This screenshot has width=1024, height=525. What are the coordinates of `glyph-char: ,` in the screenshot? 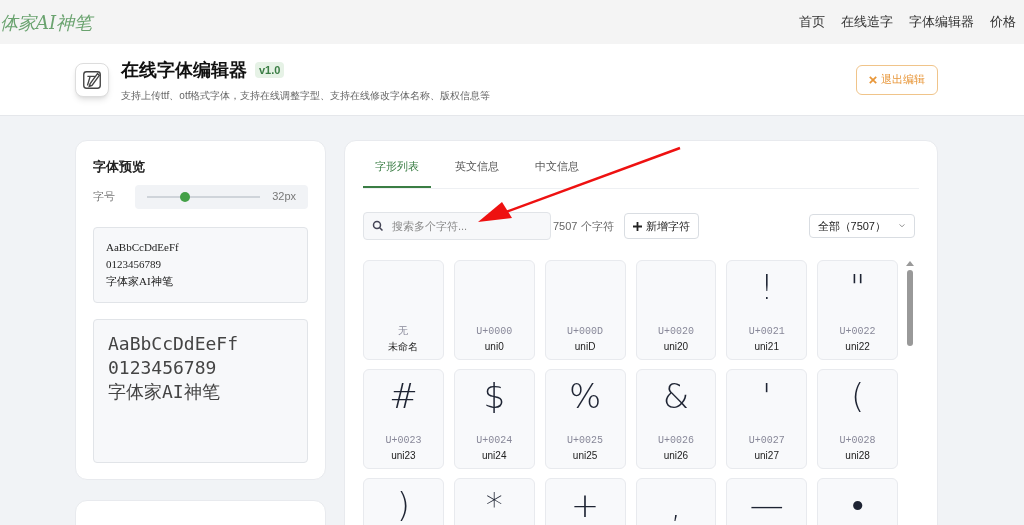 It's located at (676, 504).